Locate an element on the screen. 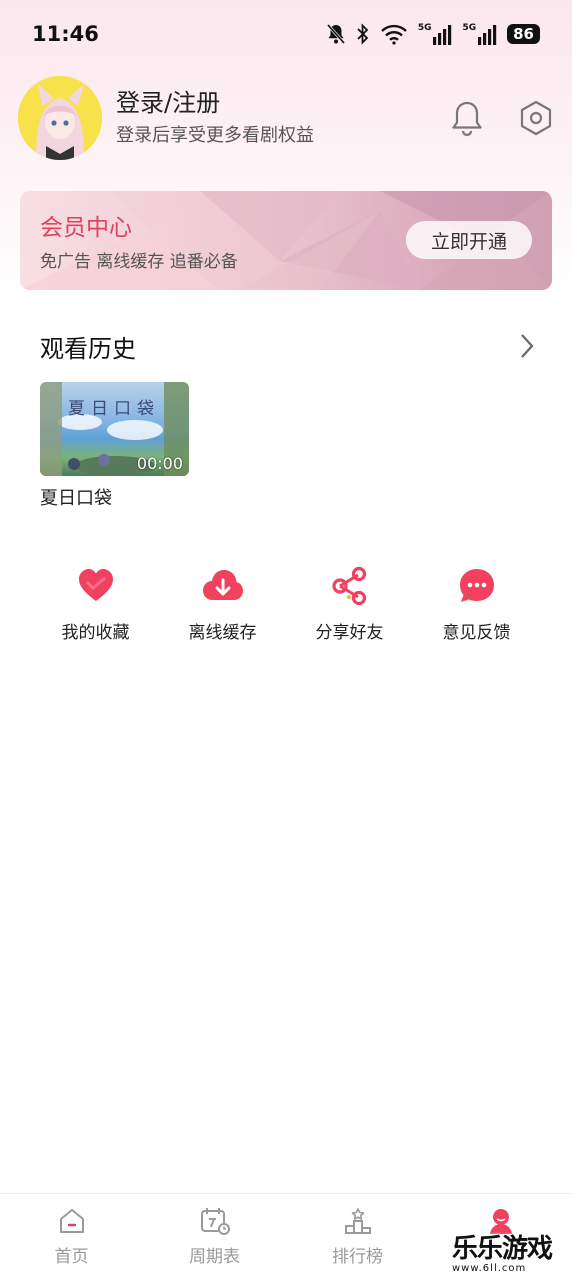 The height and width of the screenshot is (1279, 572). history-title: 观看历史 is located at coordinates (88, 348).